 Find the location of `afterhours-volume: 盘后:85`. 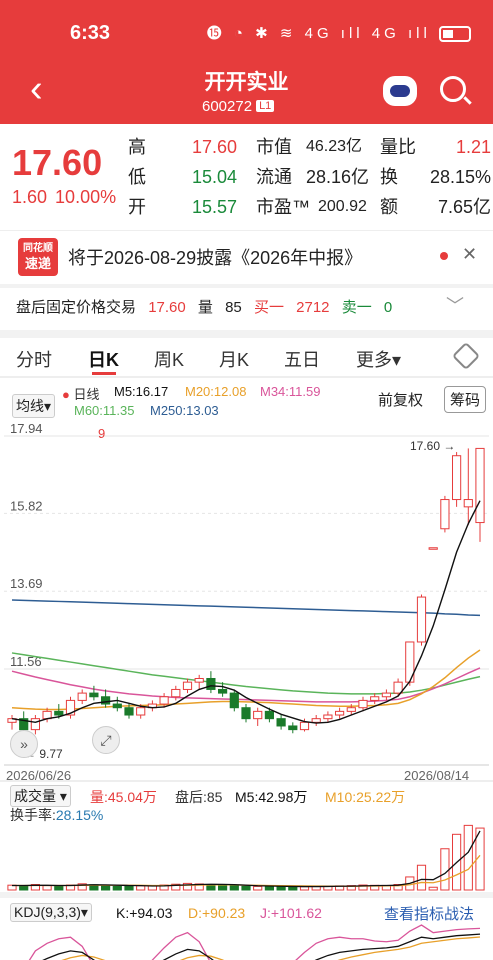

afterhours-volume: 盘后:85 is located at coordinates (199, 797).